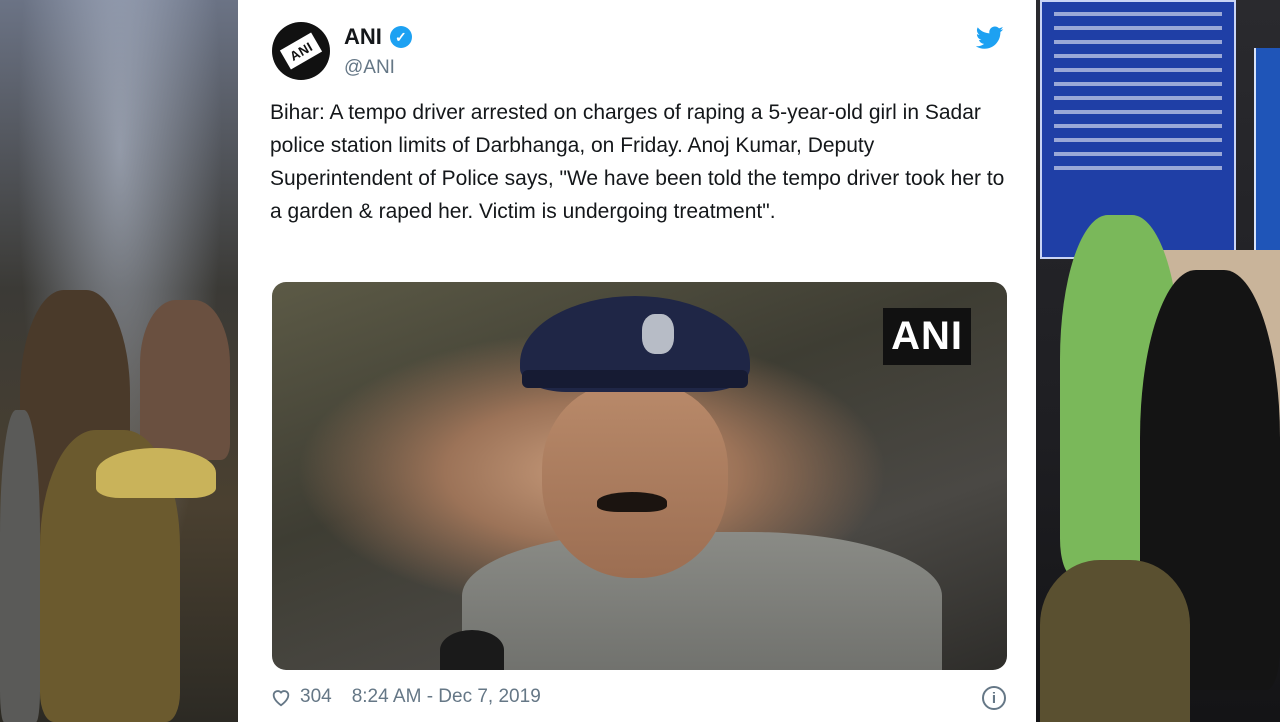  Describe the element at coordinates (363, 37) in the screenshot. I see `author-name-text: ANI` at that location.